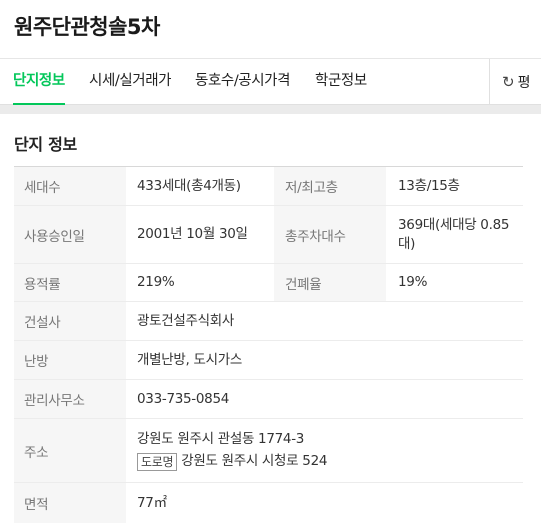  I want to click on area-unit-toggle: ↻ 평, so click(515, 82).